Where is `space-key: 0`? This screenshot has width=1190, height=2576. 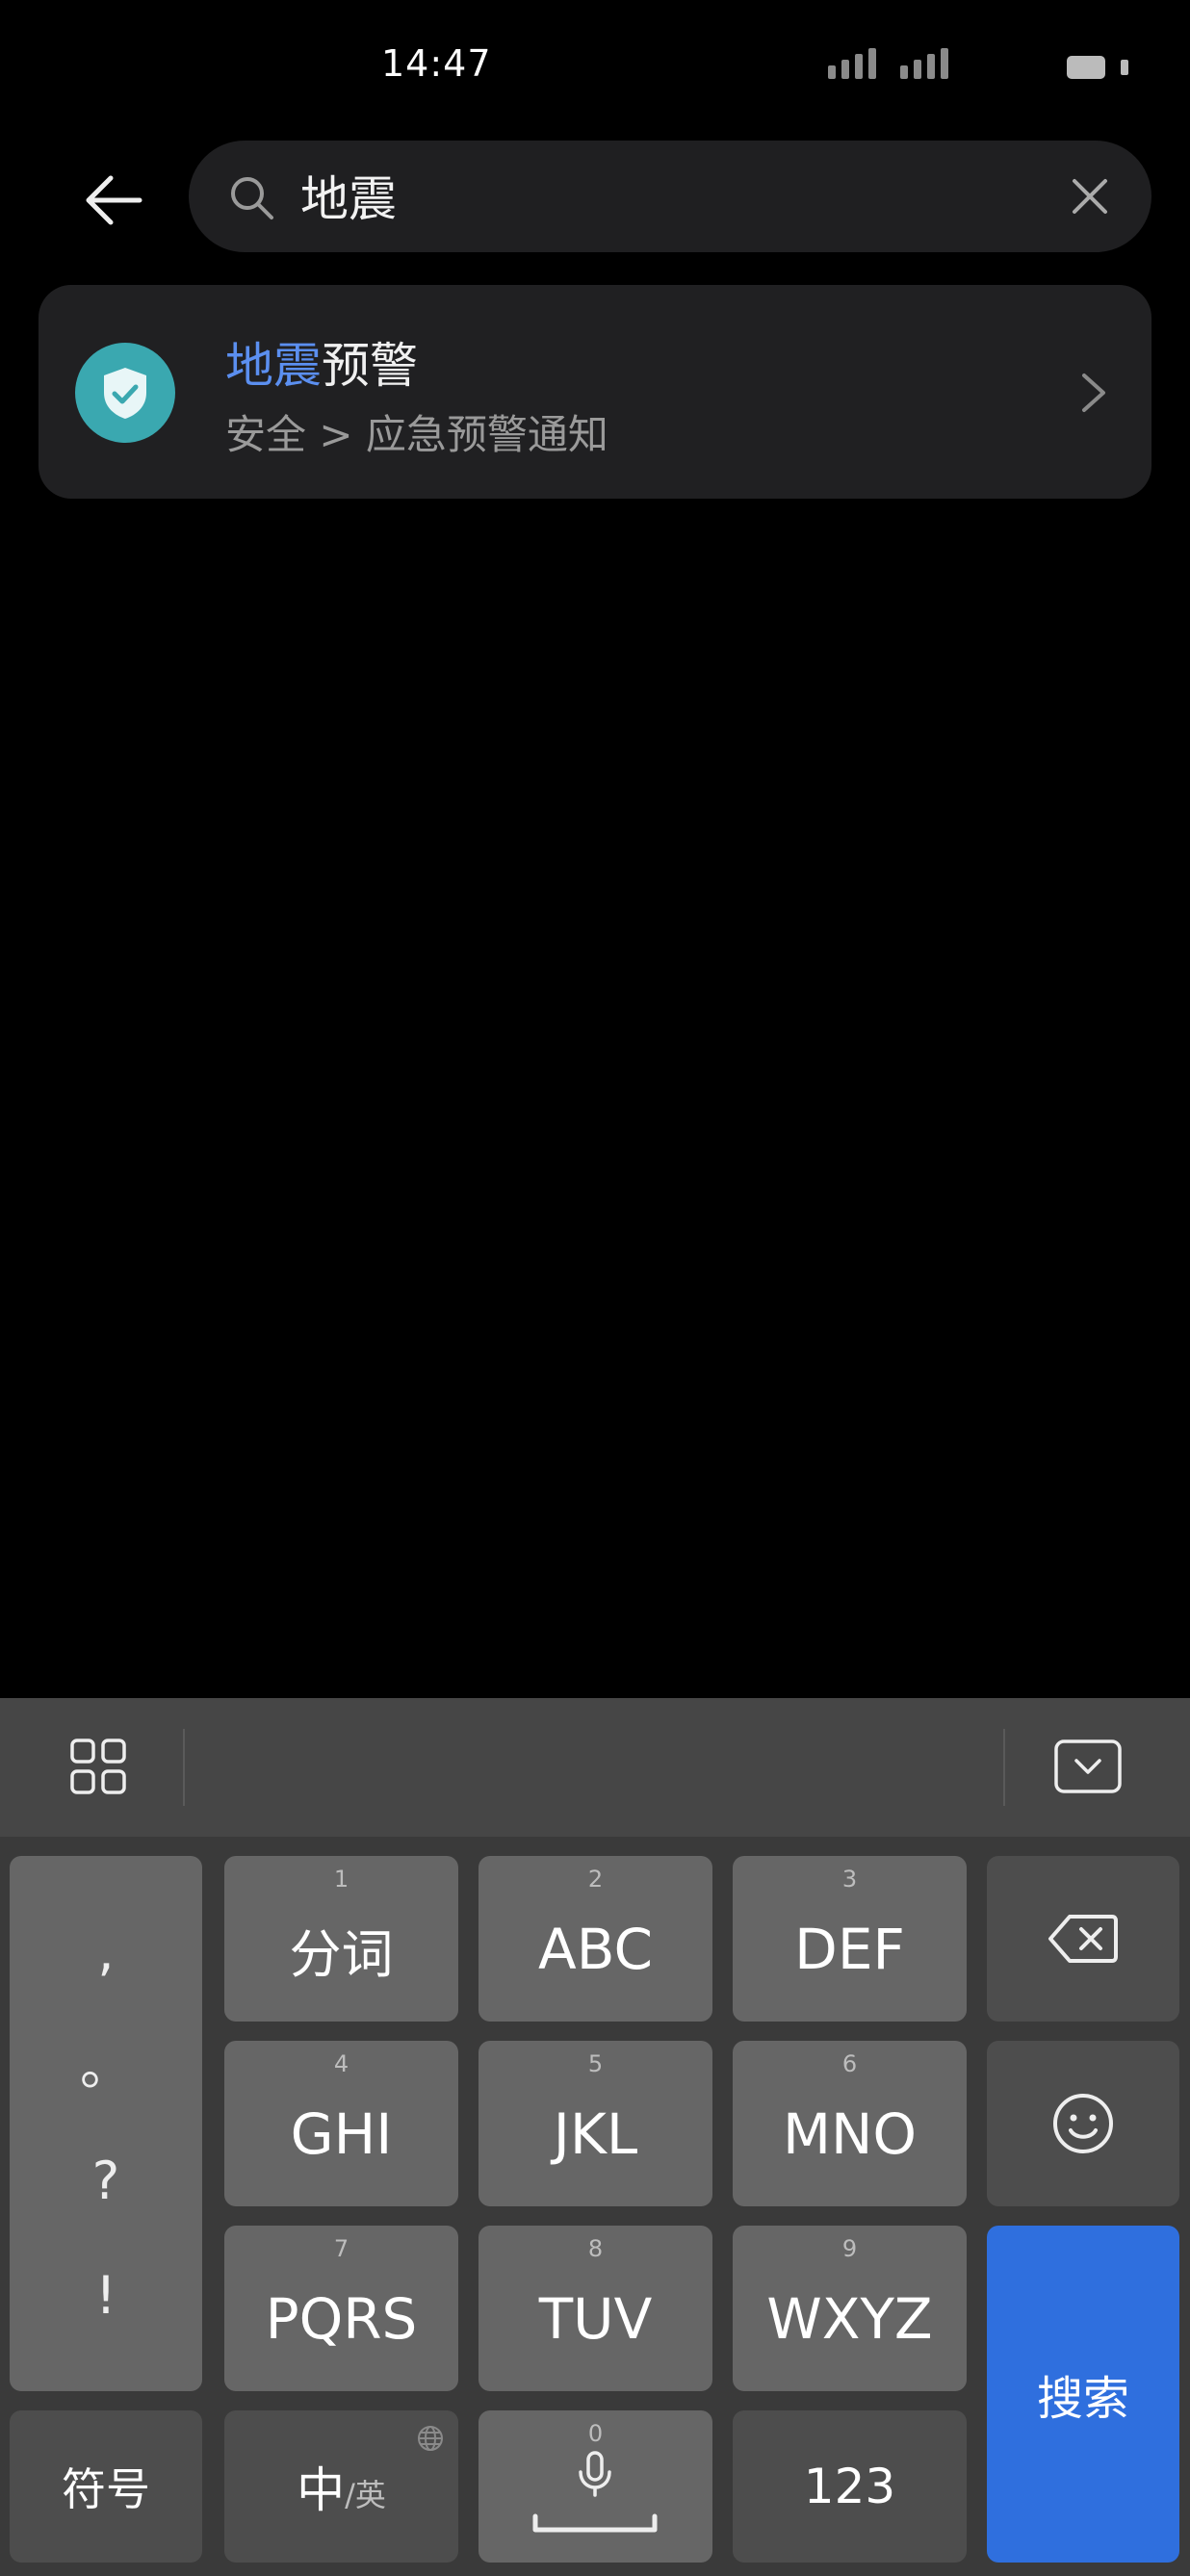 space-key: 0 is located at coordinates (596, 2487).